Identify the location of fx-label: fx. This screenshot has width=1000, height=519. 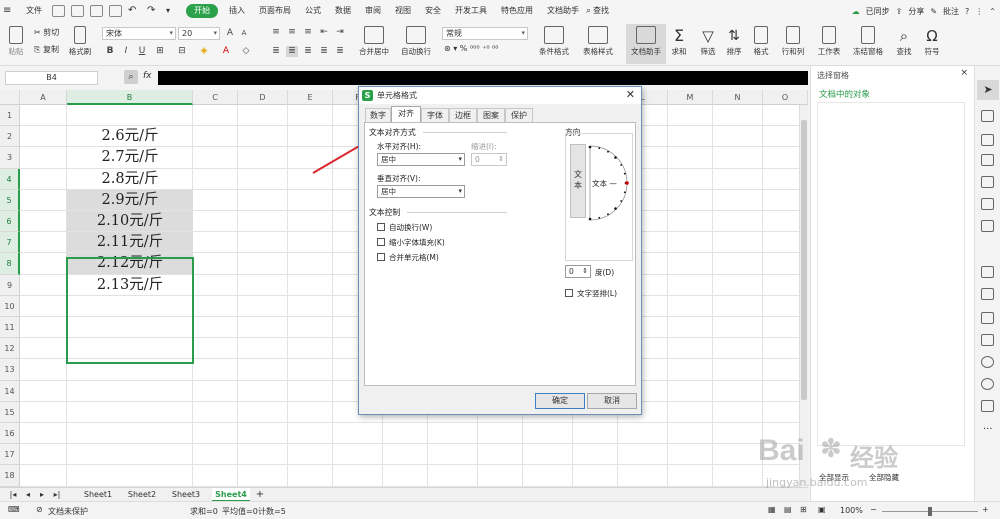
(147, 76).